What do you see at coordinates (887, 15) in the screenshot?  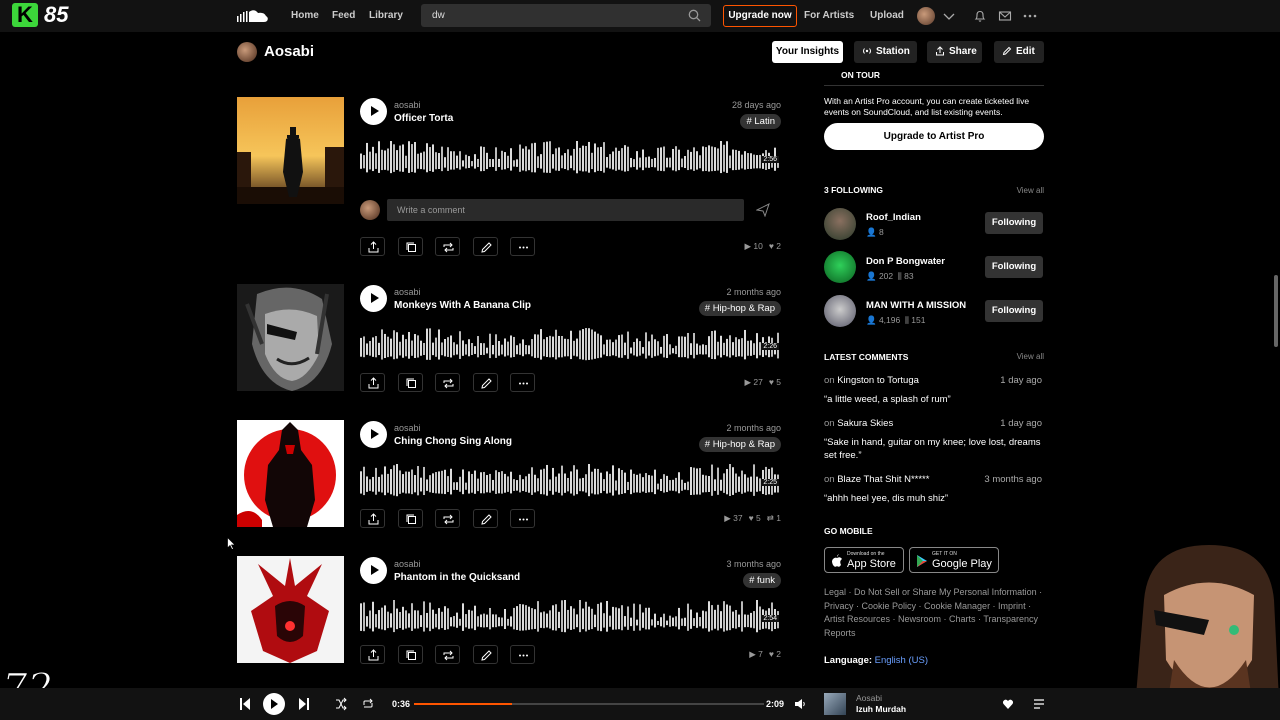 I see `nav-upload: Upload` at bounding box center [887, 15].